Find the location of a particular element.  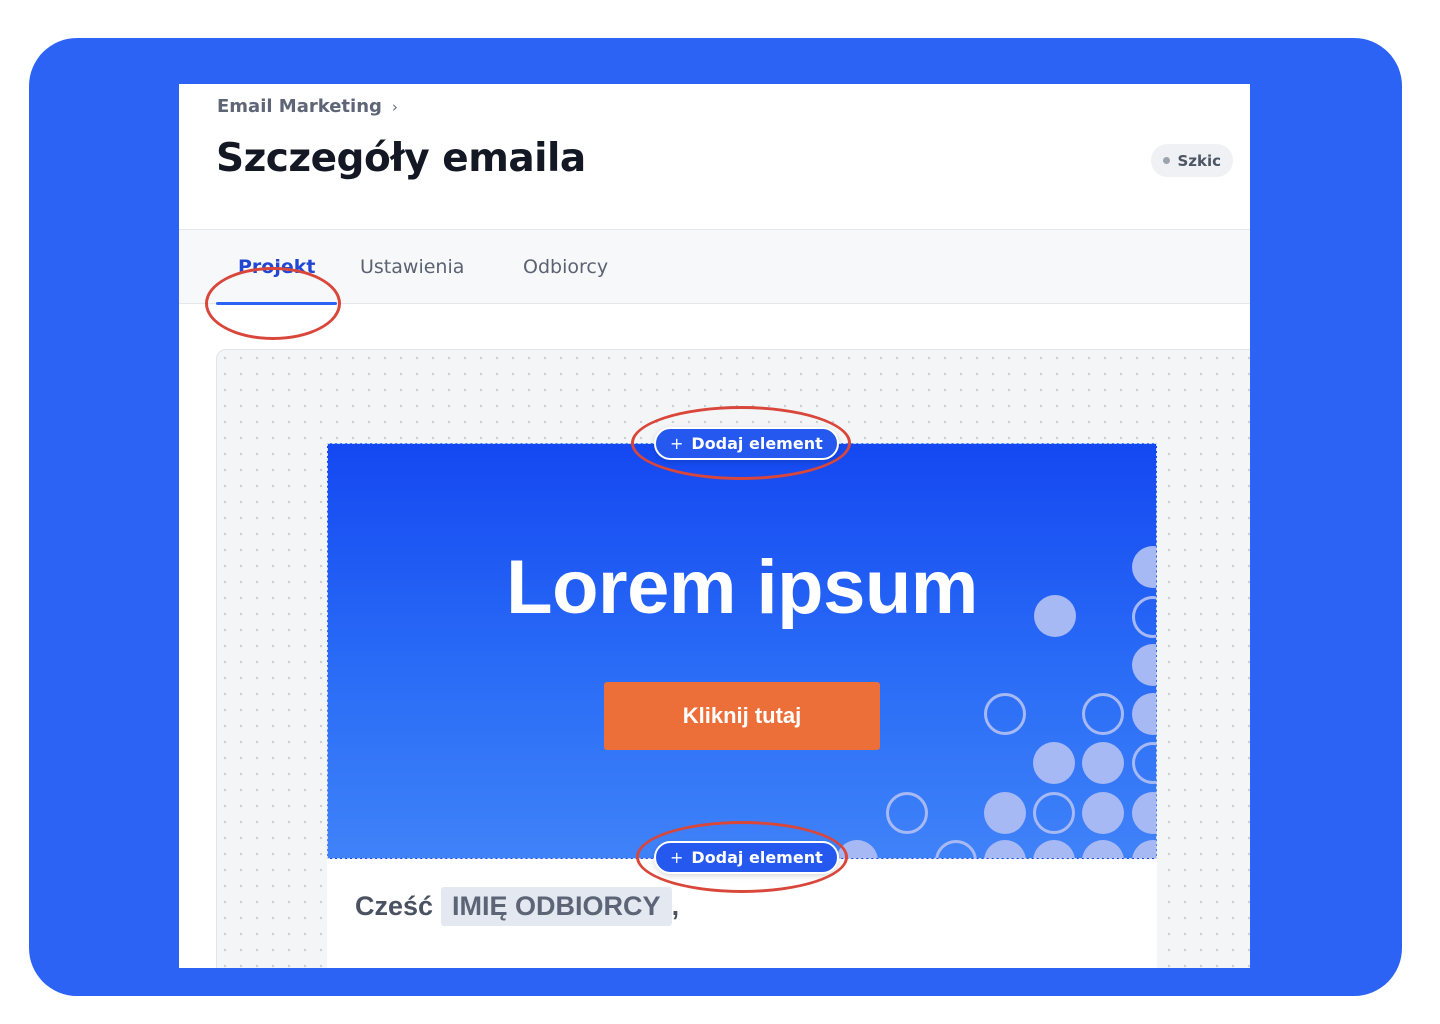

tab-odbiorcy: Odbiorcy is located at coordinates (565, 267).